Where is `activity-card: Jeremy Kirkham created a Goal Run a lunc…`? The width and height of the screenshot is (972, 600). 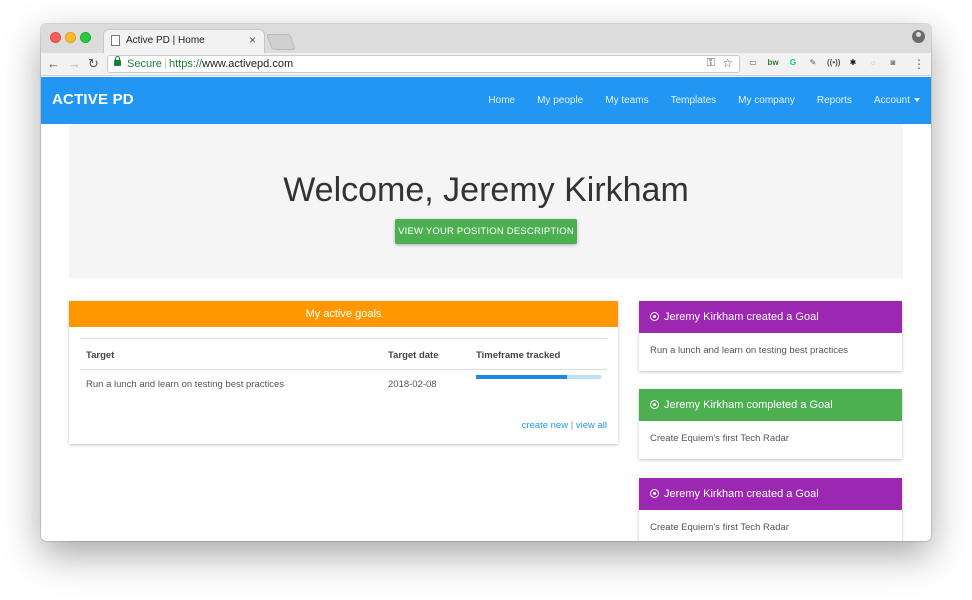
activity-card: Jeremy Kirkham created a Goal Run a lunc… is located at coordinates (770, 336).